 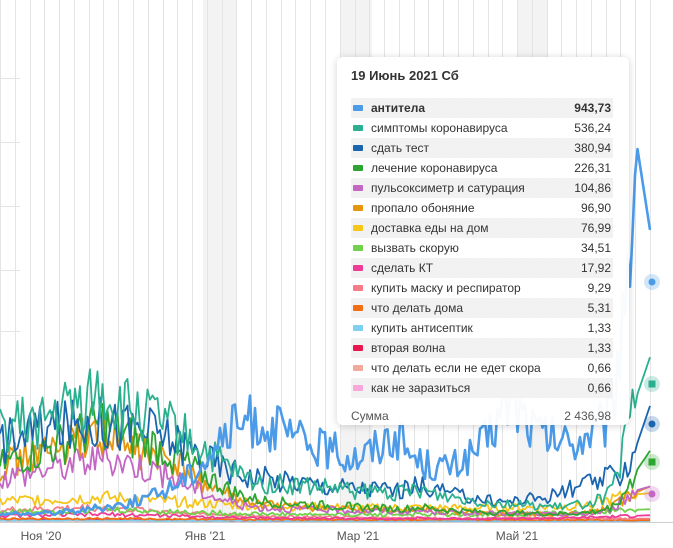 I want to click on series-value: 226,31, so click(x=592, y=168).